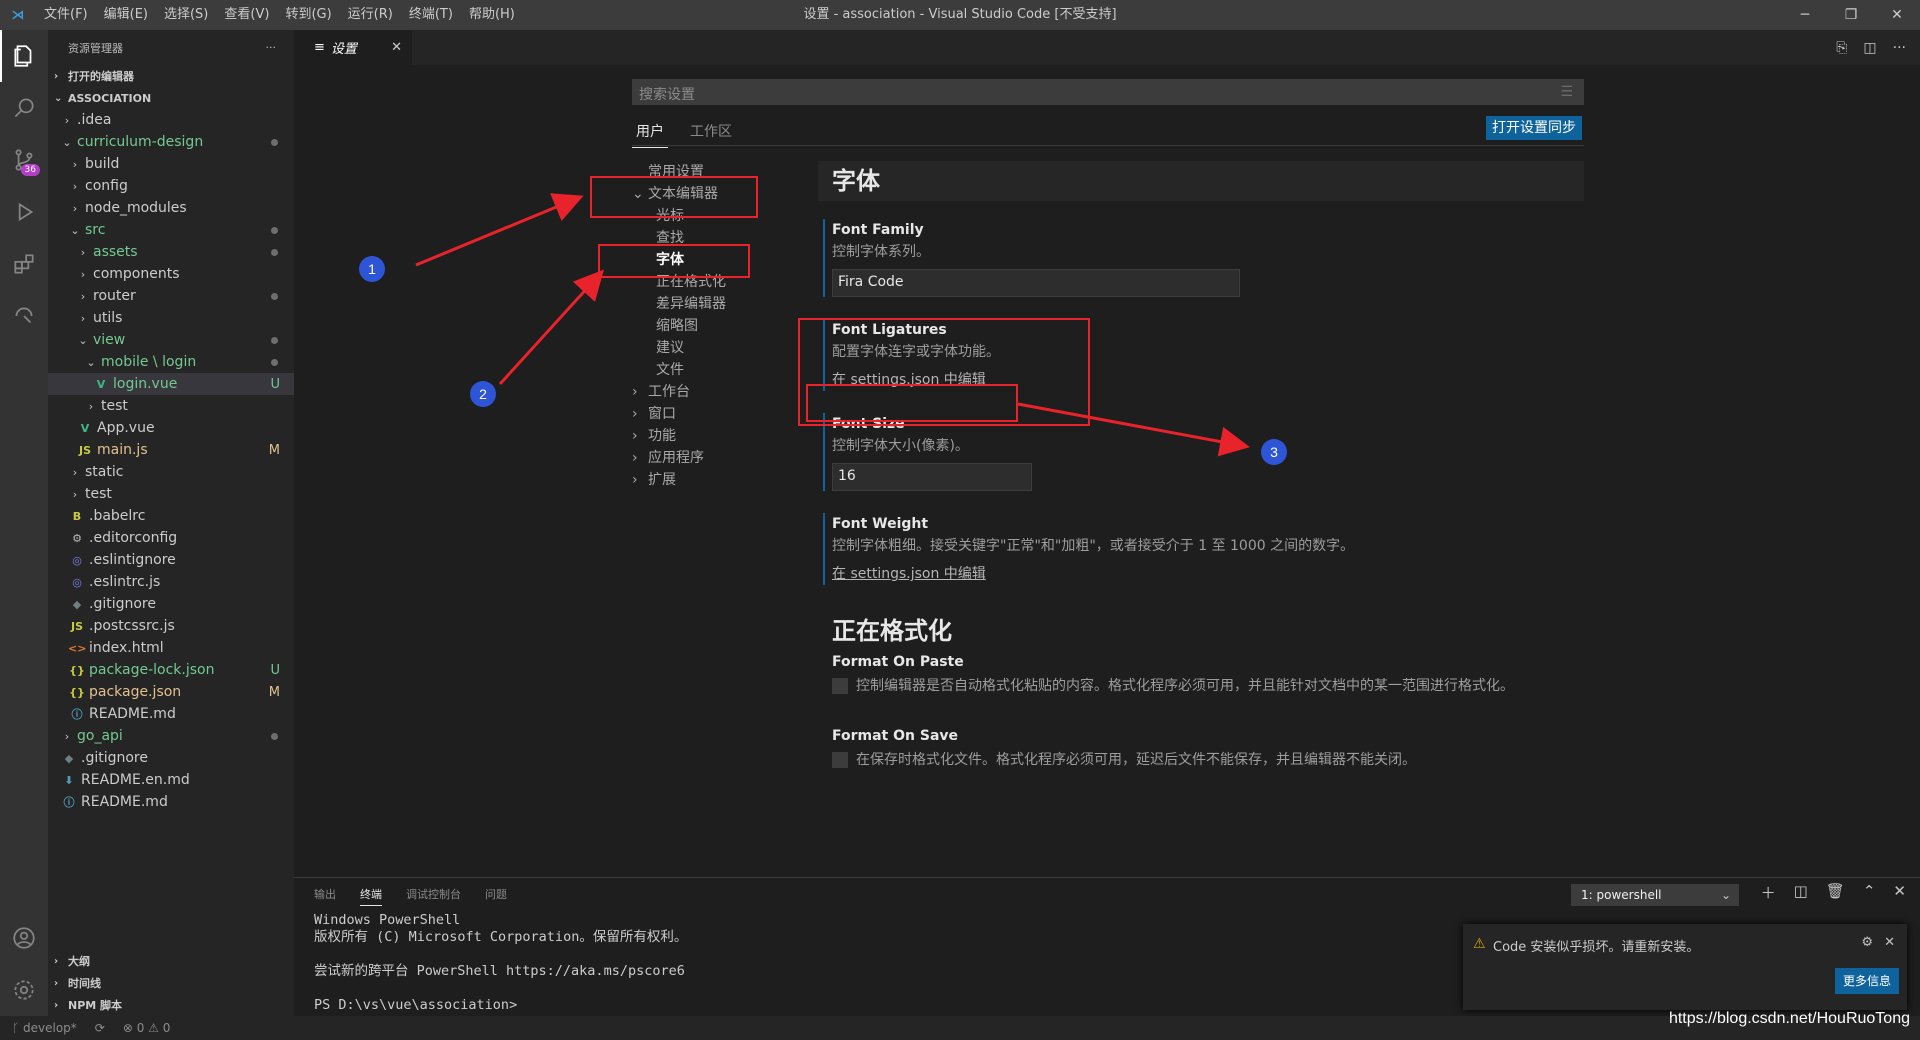 Image resolution: width=1920 pixels, height=1040 pixels. I want to click on toc-item: 文件, so click(702, 370).